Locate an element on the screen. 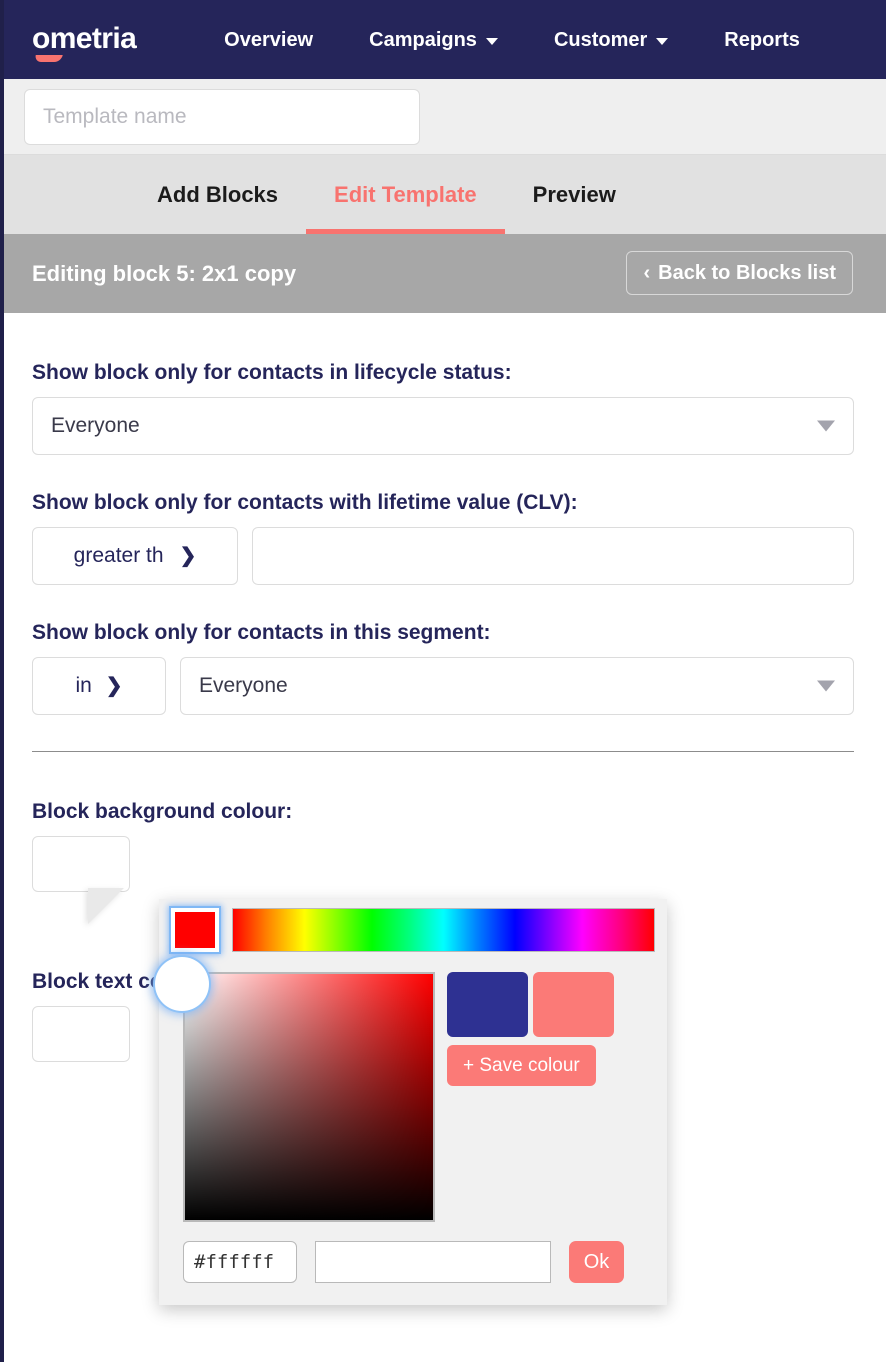 The image size is (886, 1362). saved-colours-row is located at coordinates (530, 1004).